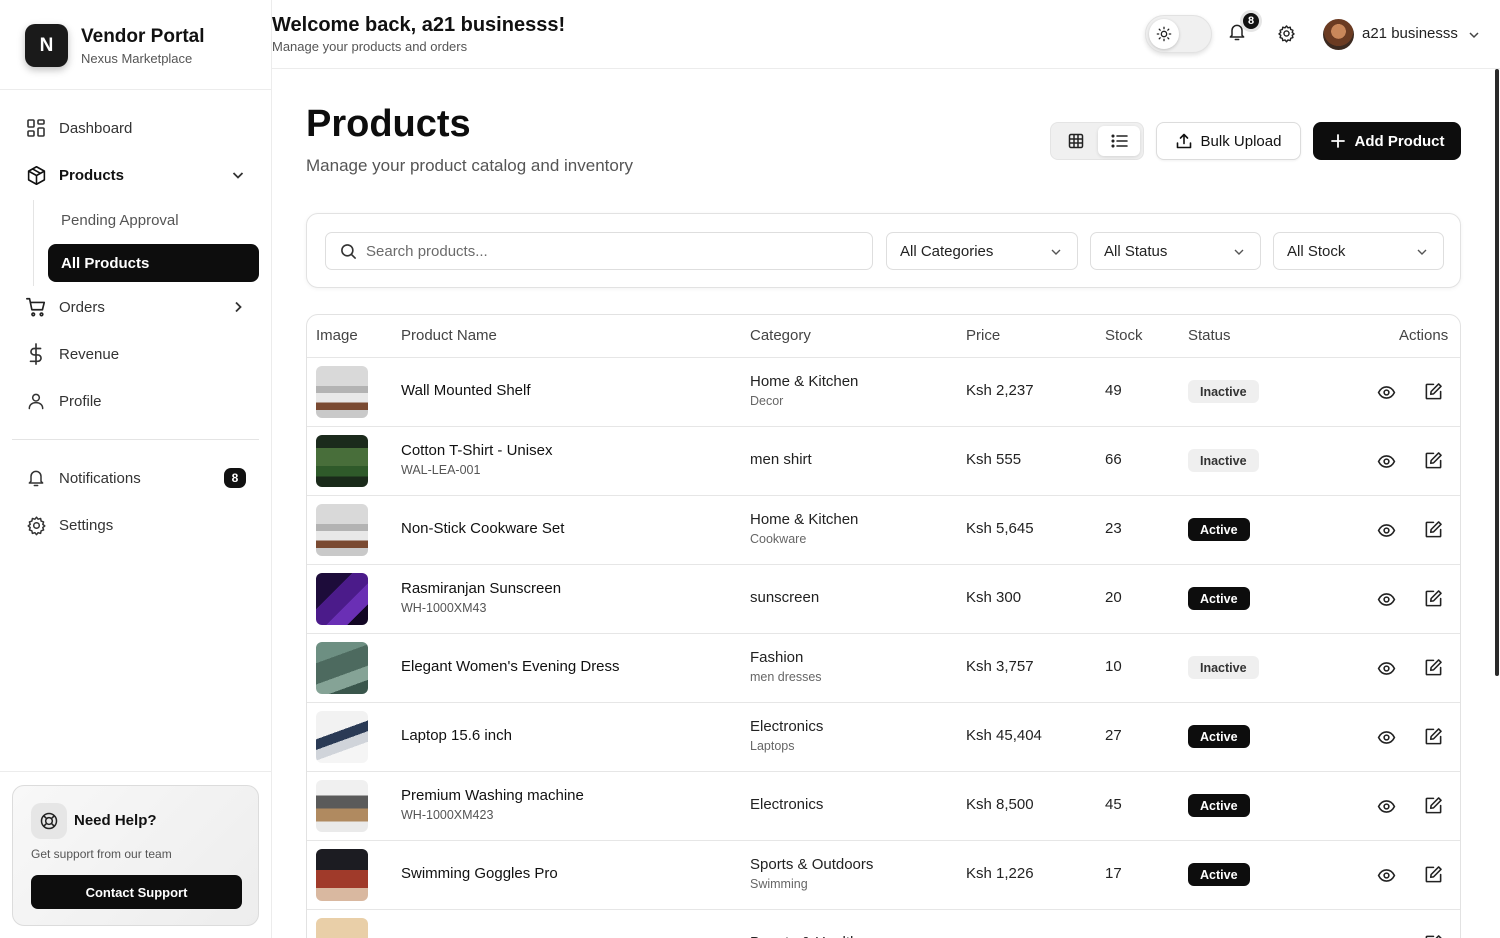  Describe the element at coordinates (492, 795) in the screenshot. I see `product-name: Premium Washing machine` at that location.